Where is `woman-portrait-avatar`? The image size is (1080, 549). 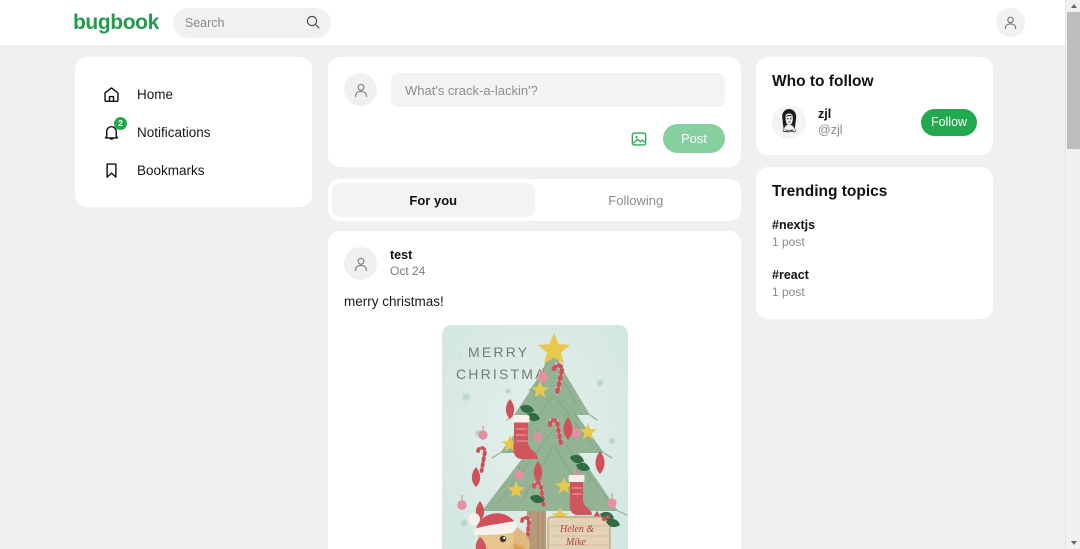
woman-portrait-avatar is located at coordinates (789, 122).